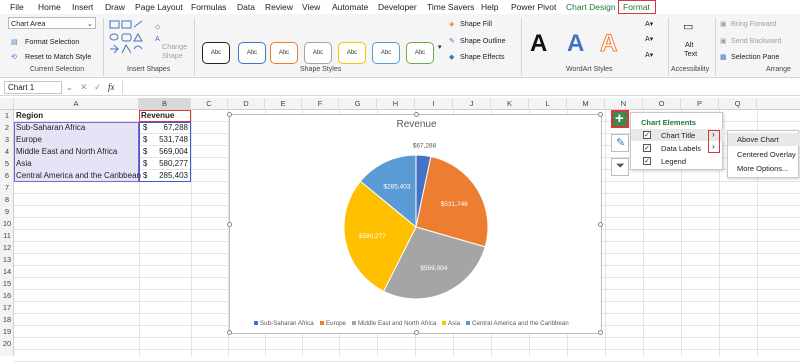  Describe the element at coordinates (662, 104) in the screenshot. I see `column-header-o: O` at that location.